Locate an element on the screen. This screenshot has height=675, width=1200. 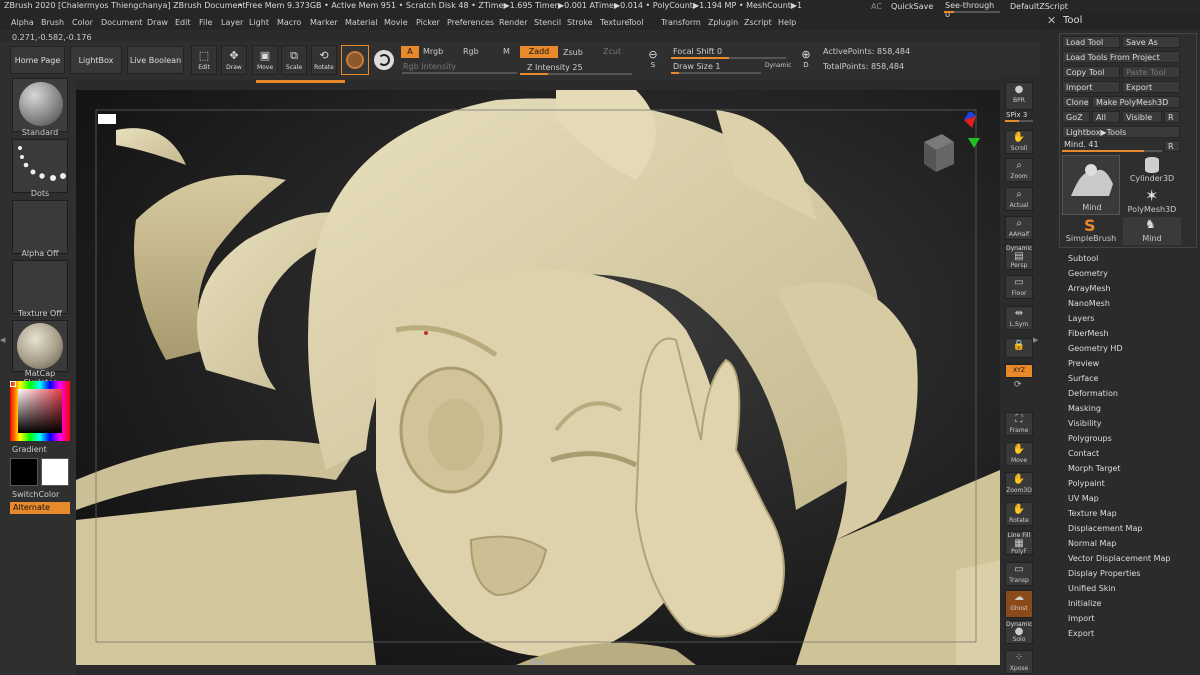
subpalette-polygroups: Polygroups is located at coordinates (1090, 438).